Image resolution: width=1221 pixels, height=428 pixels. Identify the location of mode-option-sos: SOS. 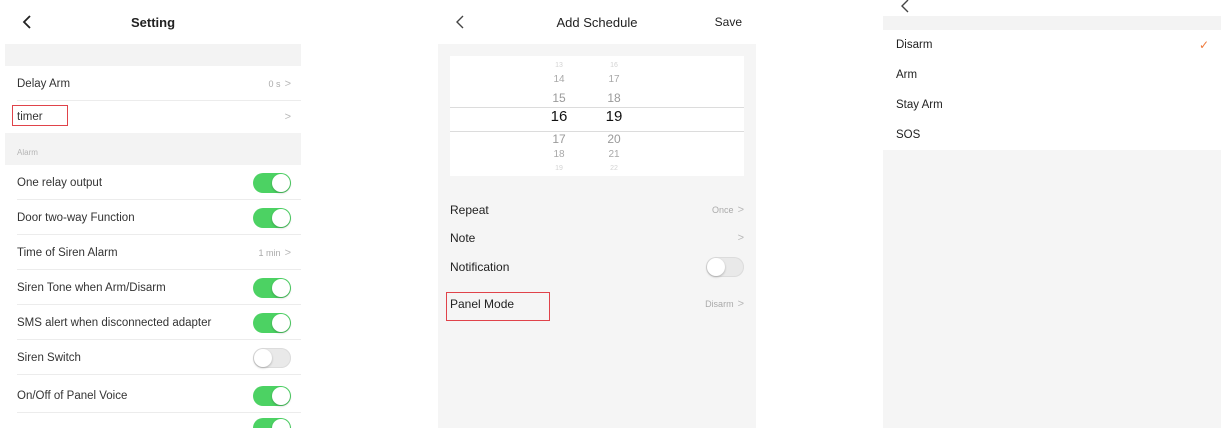
(1052, 135).